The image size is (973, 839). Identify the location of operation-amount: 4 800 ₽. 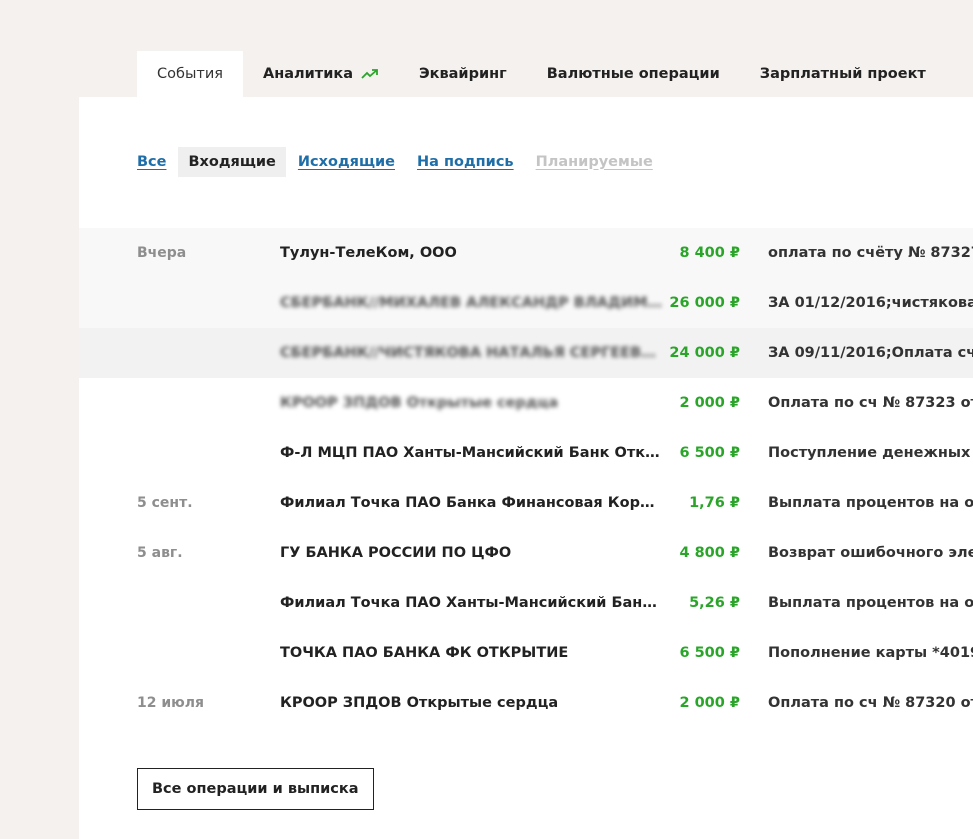
(709, 553).